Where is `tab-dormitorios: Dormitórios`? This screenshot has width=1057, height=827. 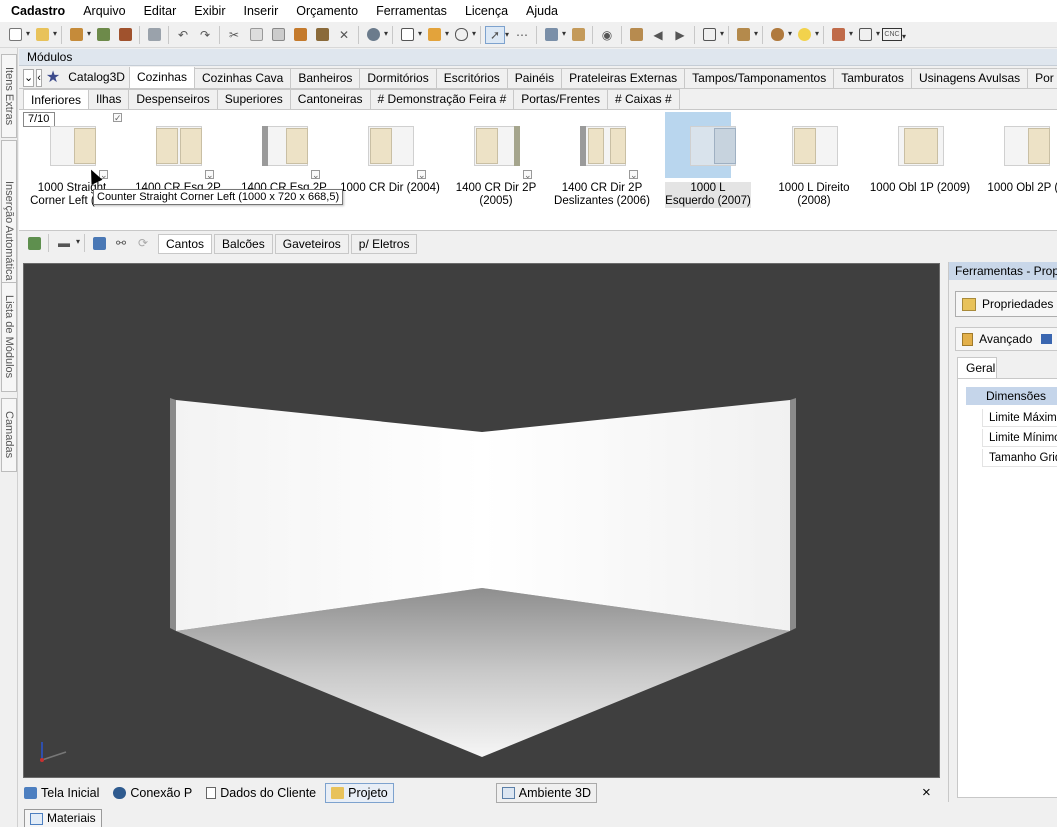 tab-dormitorios: Dormitórios is located at coordinates (398, 78).